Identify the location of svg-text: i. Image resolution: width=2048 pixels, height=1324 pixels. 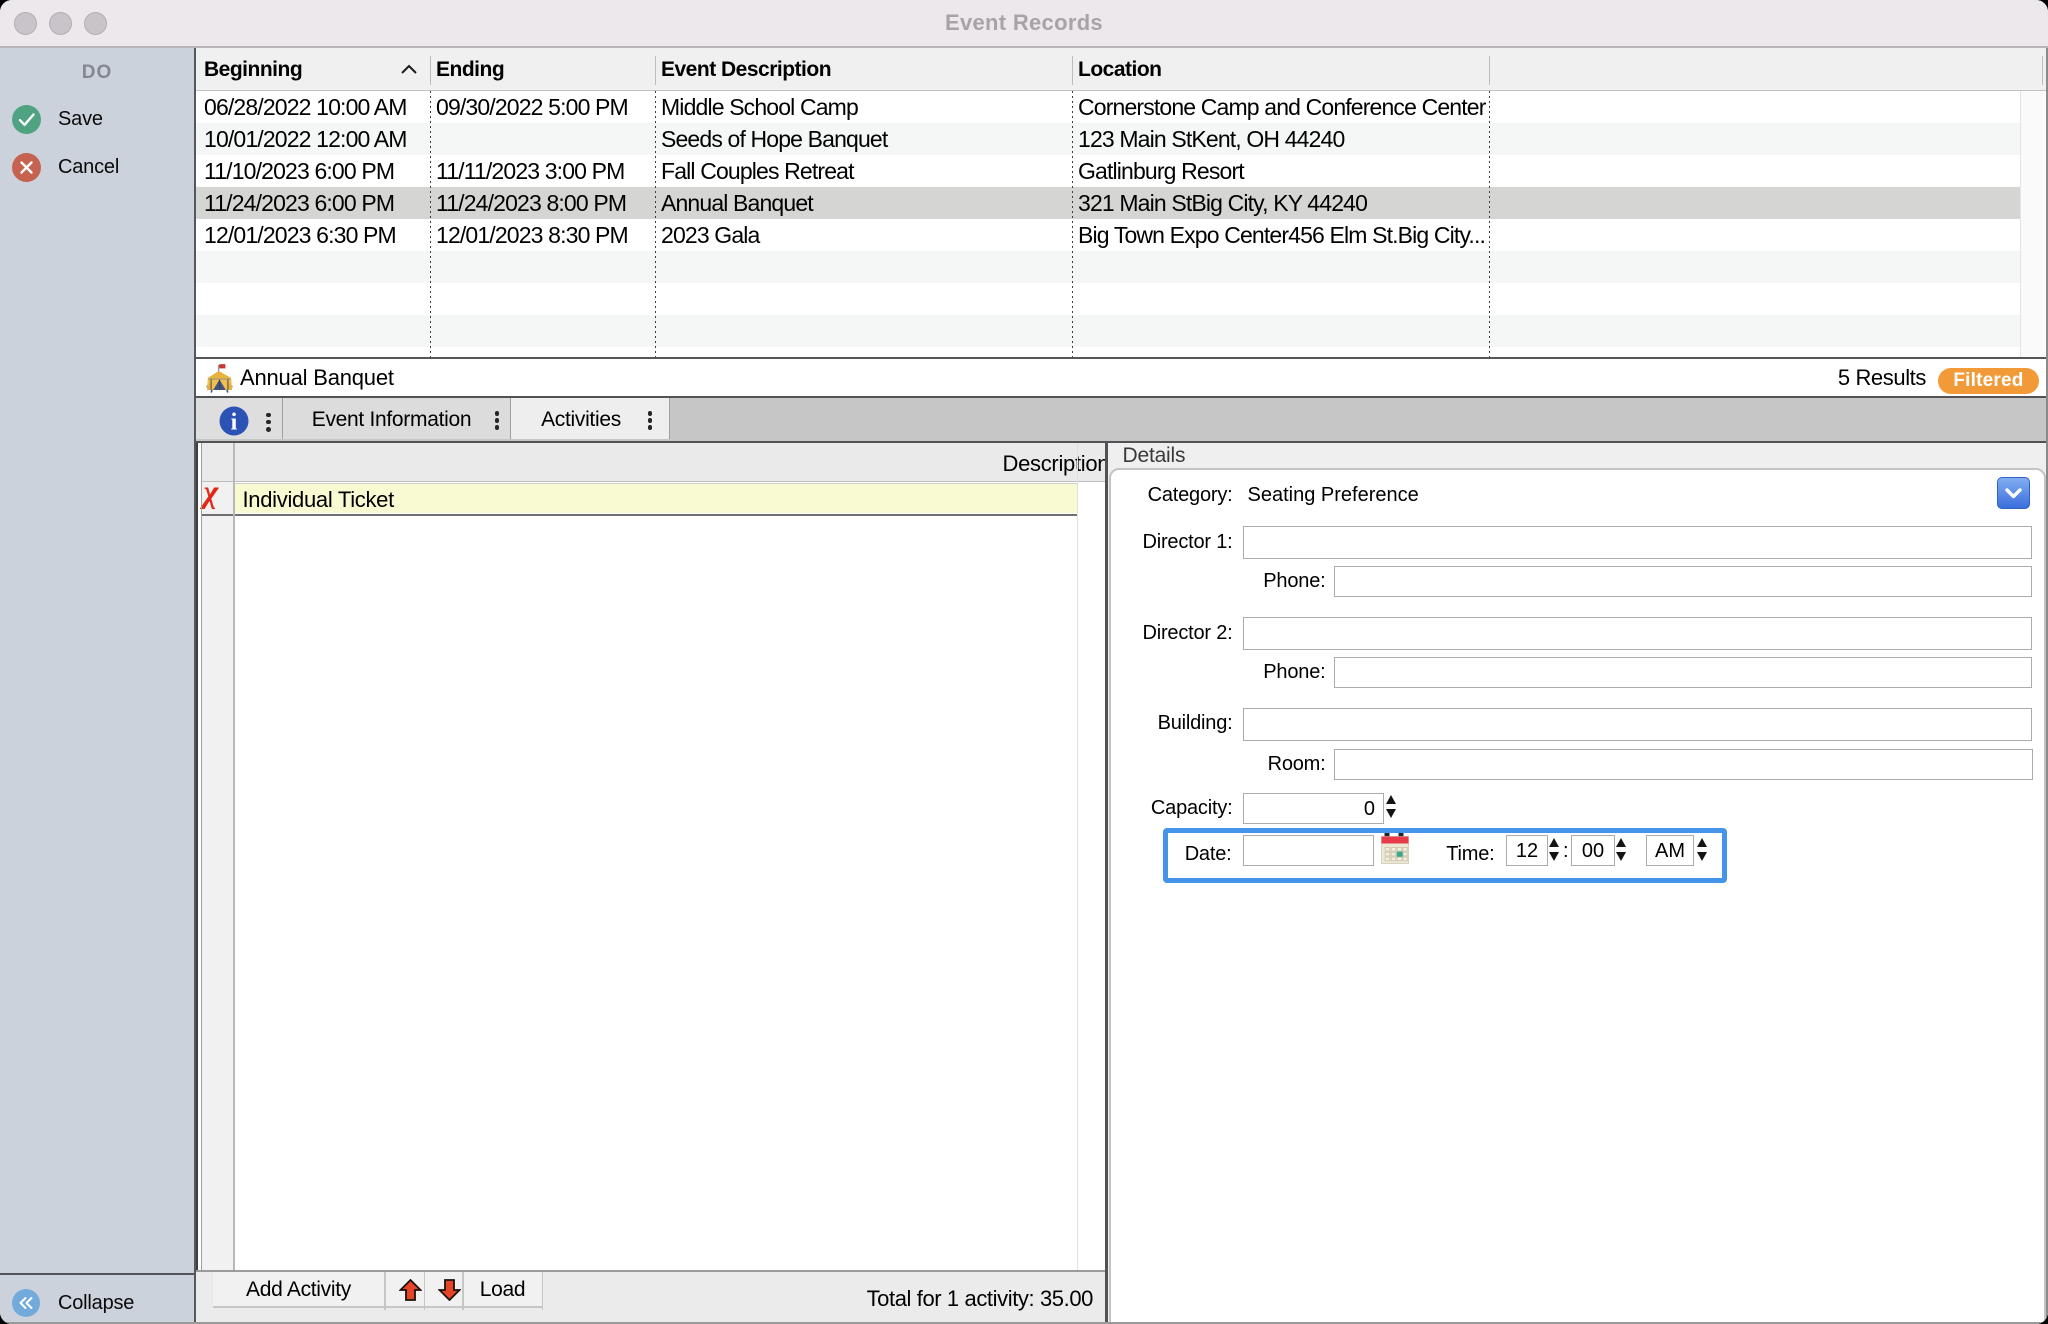
(234, 423).